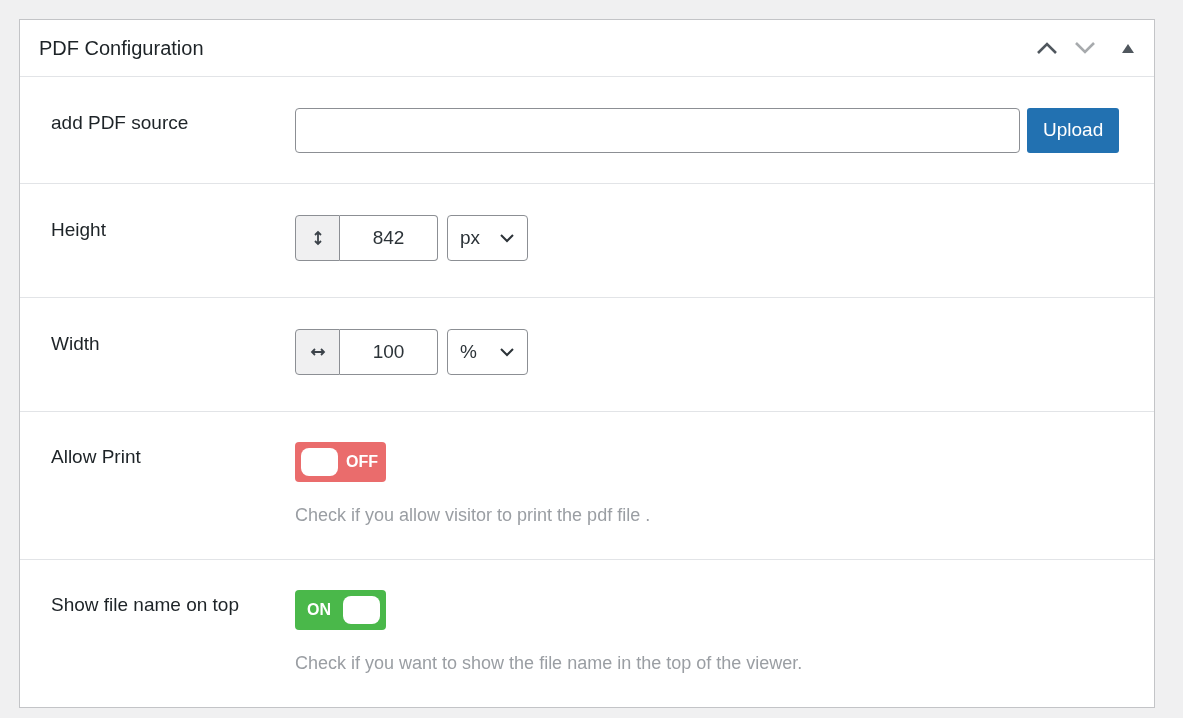 Image resolution: width=1183 pixels, height=718 pixels. What do you see at coordinates (78, 229) in the screenshot?
I see `field-label: Height` at bounding box center [78, 229].